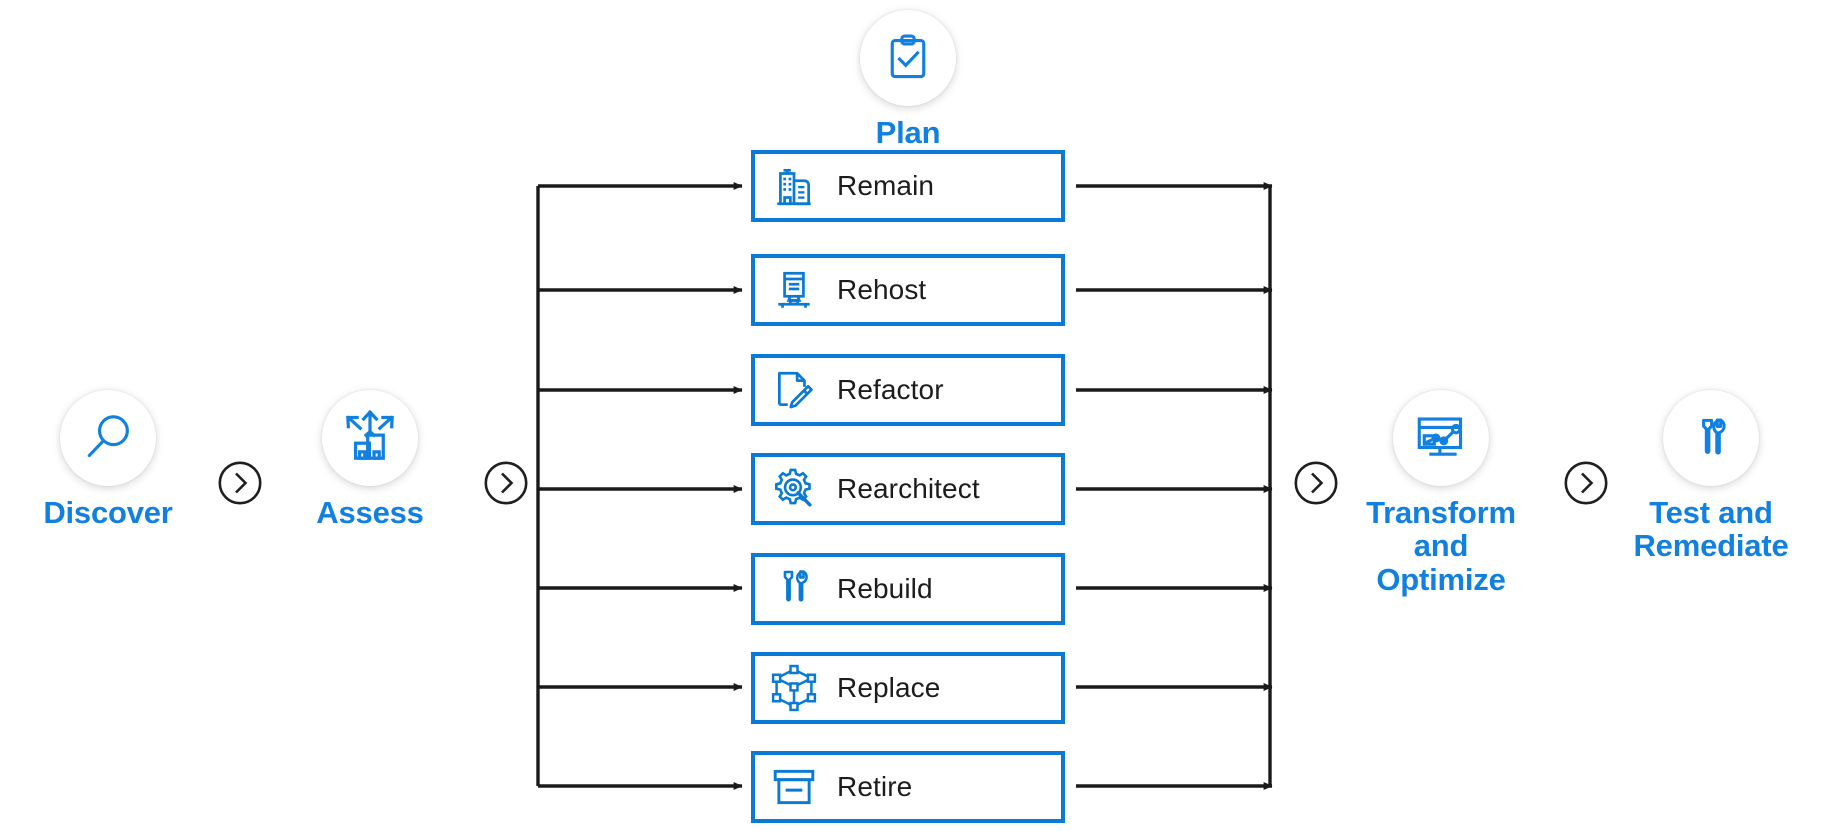 This screenshot has width=1821, height=831. What do you see at coordinates (794, 589) in the screenshot?
I see `screwdriver-wrench-icon` at bounding box center [794, 589].